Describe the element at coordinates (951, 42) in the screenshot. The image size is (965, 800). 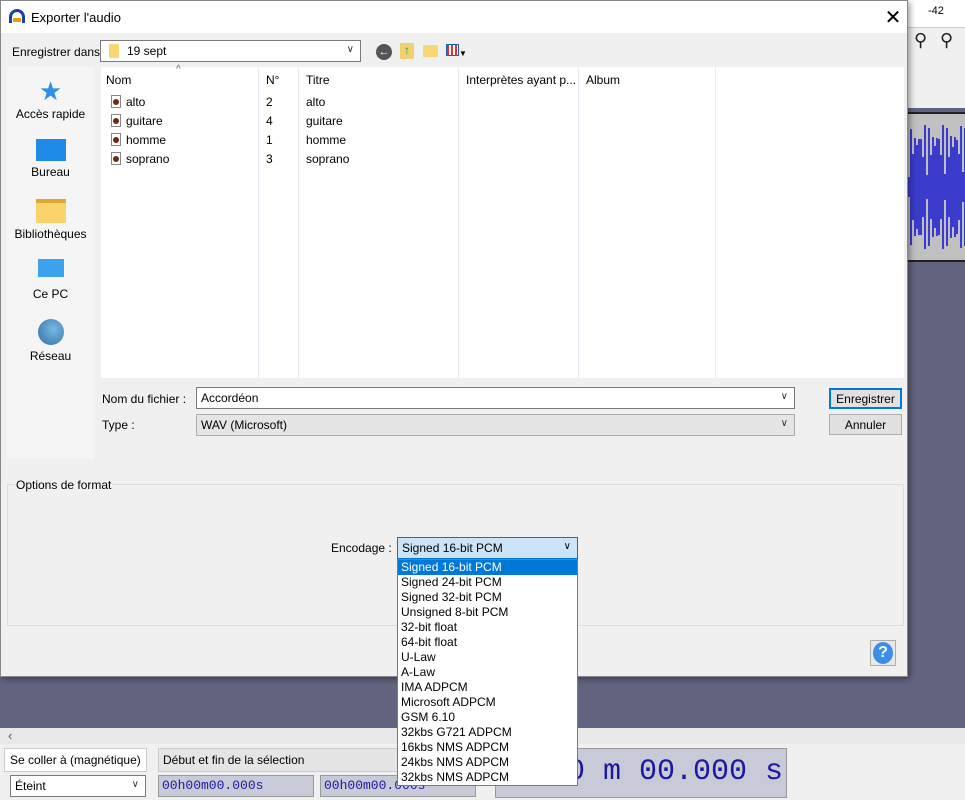
I see `zoom-fit-project-icon: ⚲` at that location.